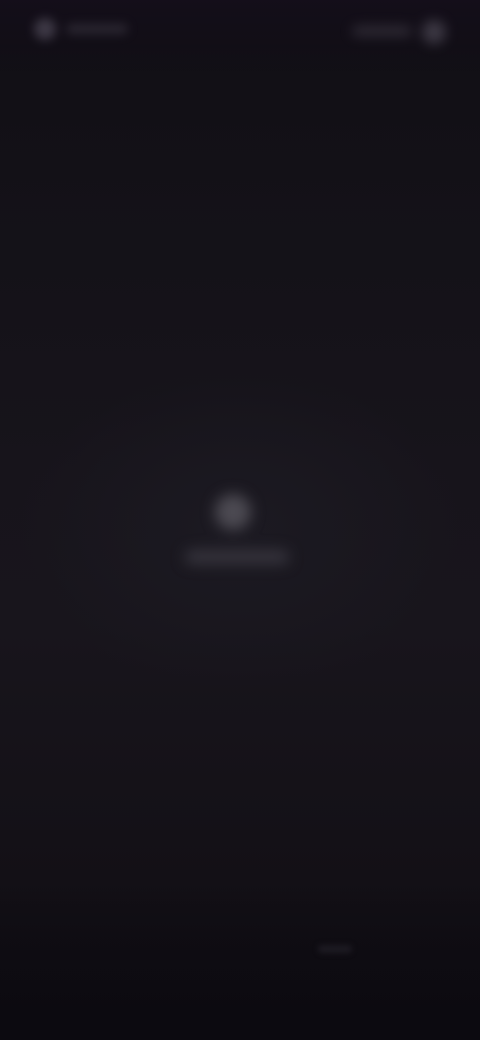  I want to click on top-right-action, so click(399, 32).